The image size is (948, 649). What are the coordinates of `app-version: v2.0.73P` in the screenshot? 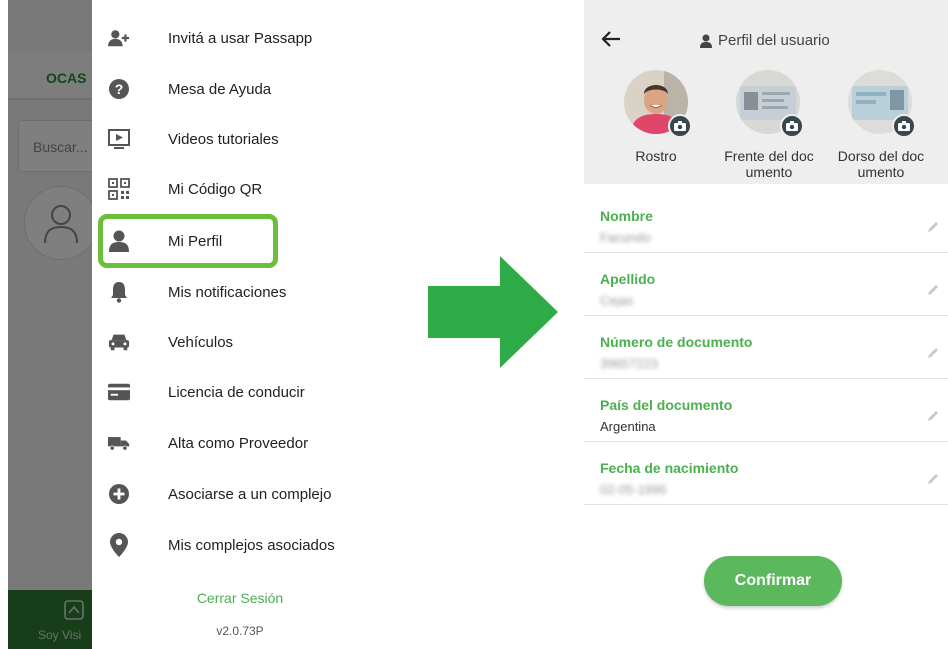 It's located at (240, 631).